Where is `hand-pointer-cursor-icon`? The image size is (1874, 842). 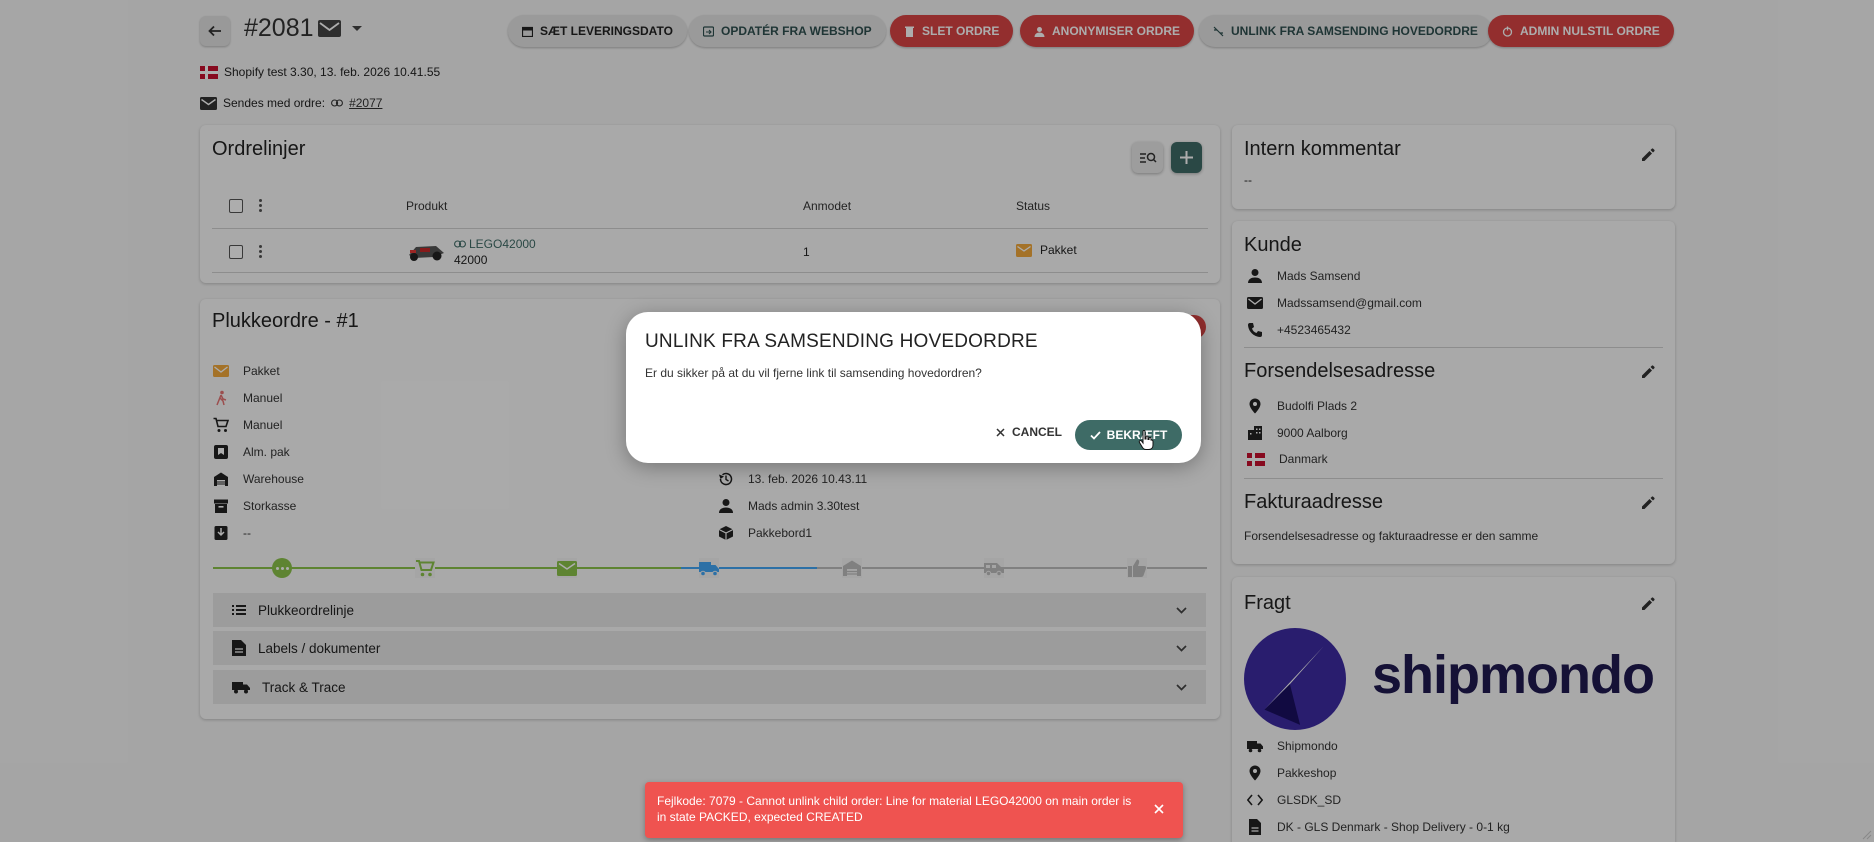
hand-pointer-cursor-icon is located at coordinates (1146, 440).